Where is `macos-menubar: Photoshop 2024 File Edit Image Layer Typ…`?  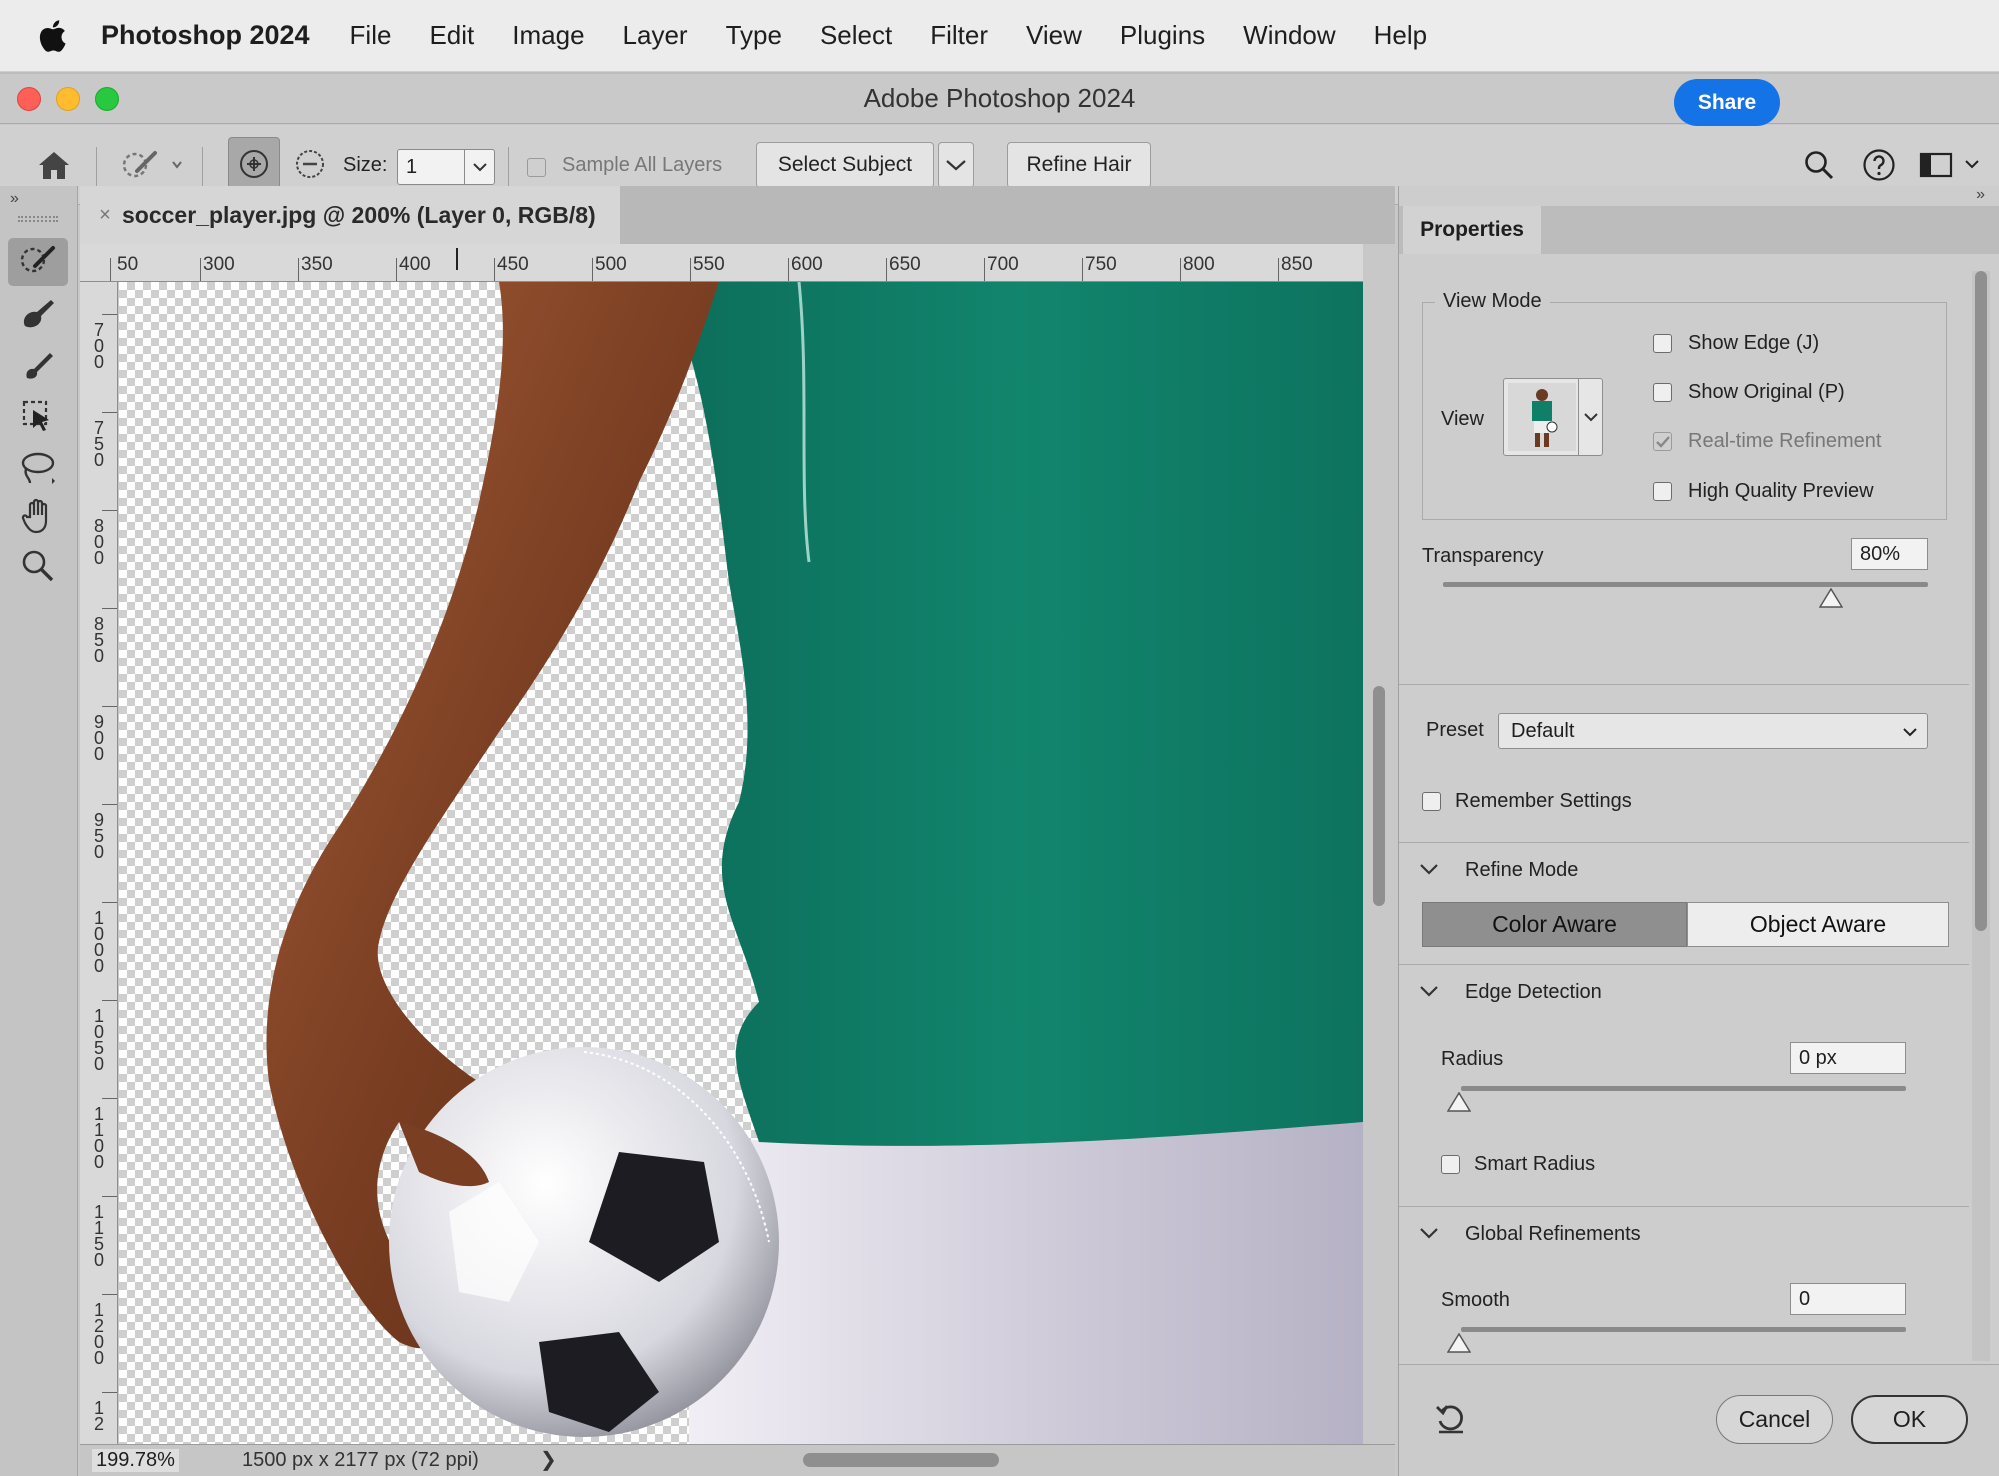
macos-menubar: Photoshop 2024 File Edit Image Layer Typ… is located at coordinates (999, 36).